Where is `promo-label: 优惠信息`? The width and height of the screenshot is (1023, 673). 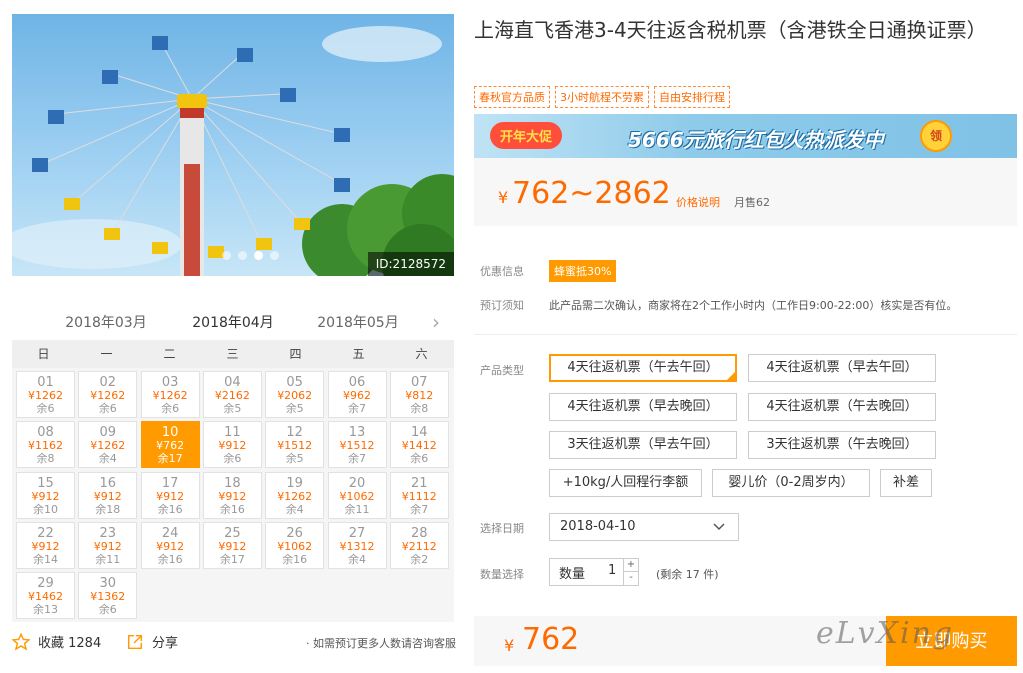
promo-label: 优惠信息 is located at coordinates (502, 271).